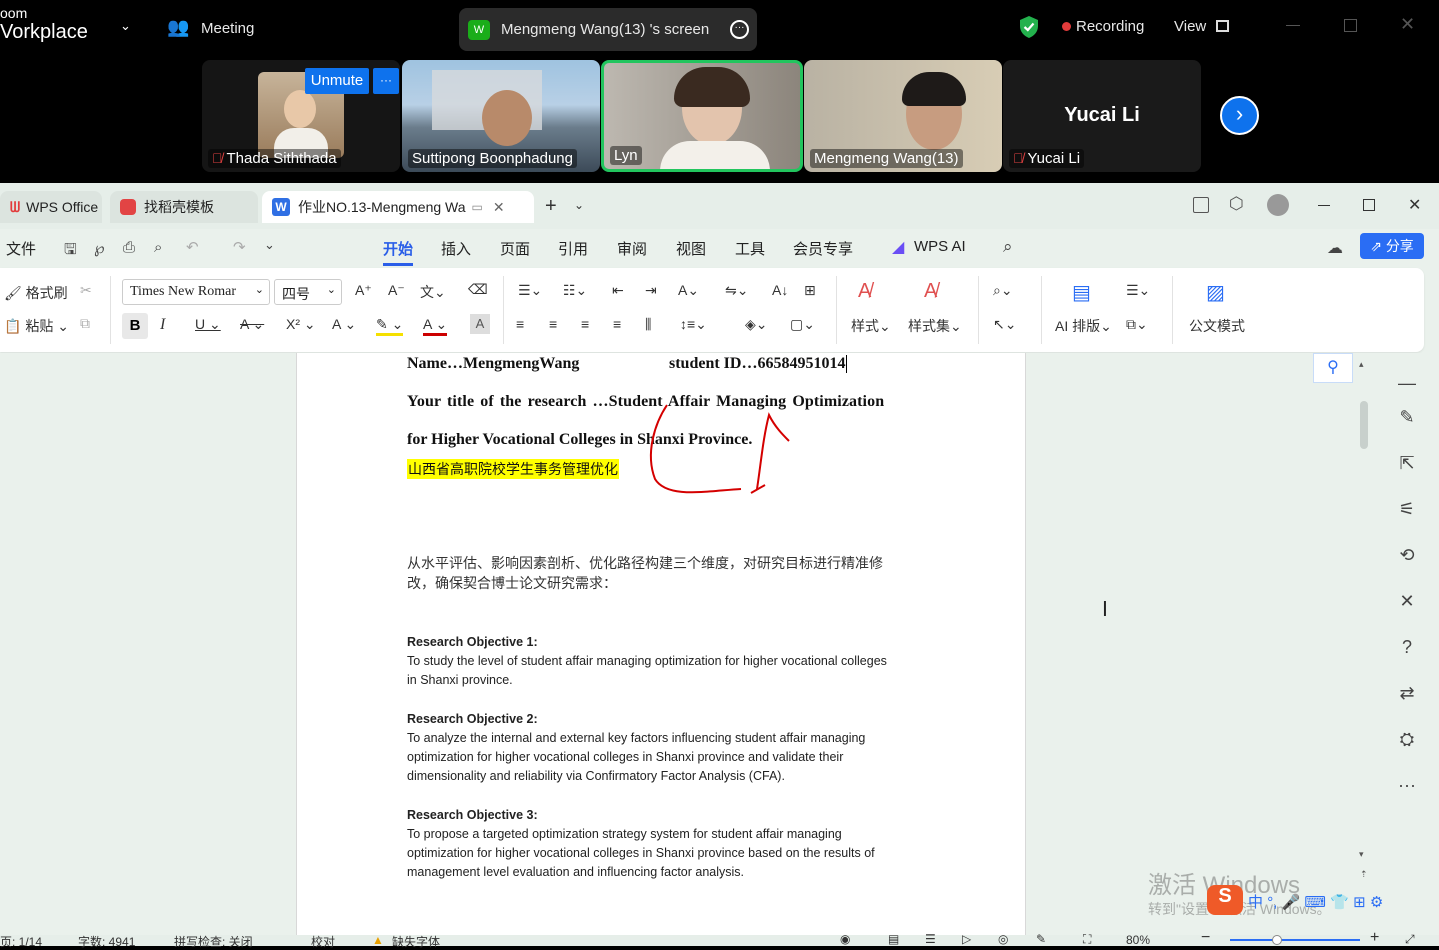 This screenshot has height=950, width=1439. What do you see at coordinates (208, 324) in the screenshot?
I see `underline-button: U ⌄` at bounding box center [208, 324].